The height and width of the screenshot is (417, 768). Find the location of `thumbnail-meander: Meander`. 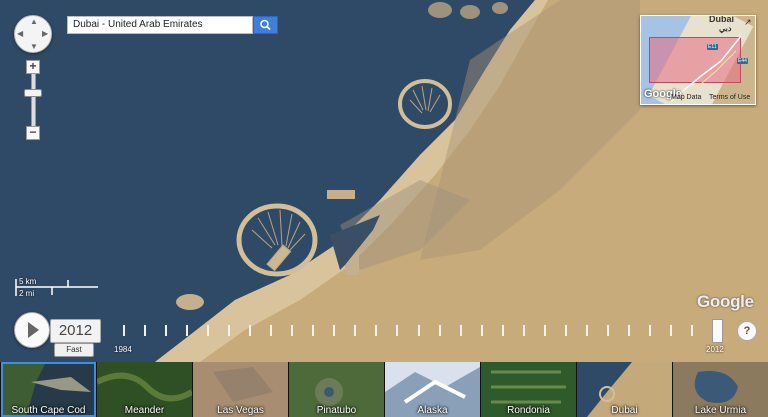

thumbnail-meander: Meander is located at coordinates (144, 389).